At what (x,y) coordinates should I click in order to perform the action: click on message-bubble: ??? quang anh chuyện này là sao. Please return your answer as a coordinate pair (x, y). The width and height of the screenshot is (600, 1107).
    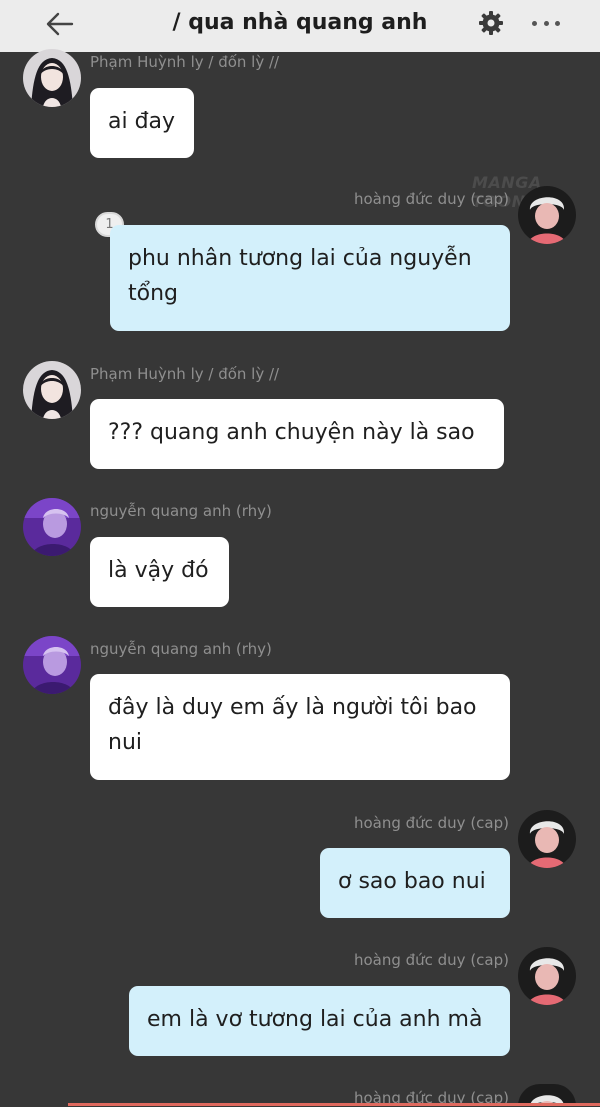
    Looking at the image, I should click on (297, 434).